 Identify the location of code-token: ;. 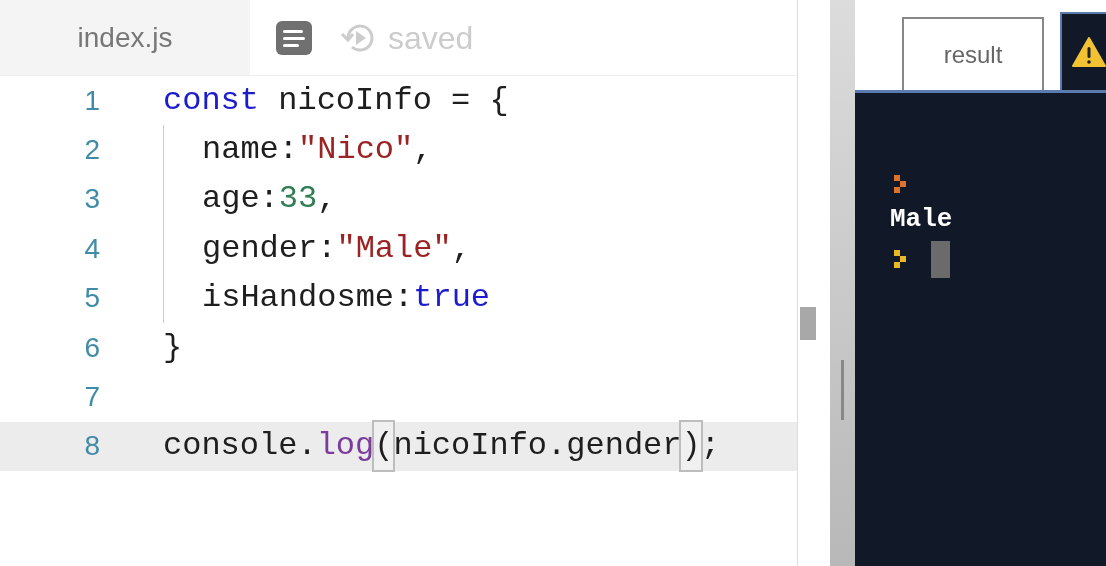
(710, 446).